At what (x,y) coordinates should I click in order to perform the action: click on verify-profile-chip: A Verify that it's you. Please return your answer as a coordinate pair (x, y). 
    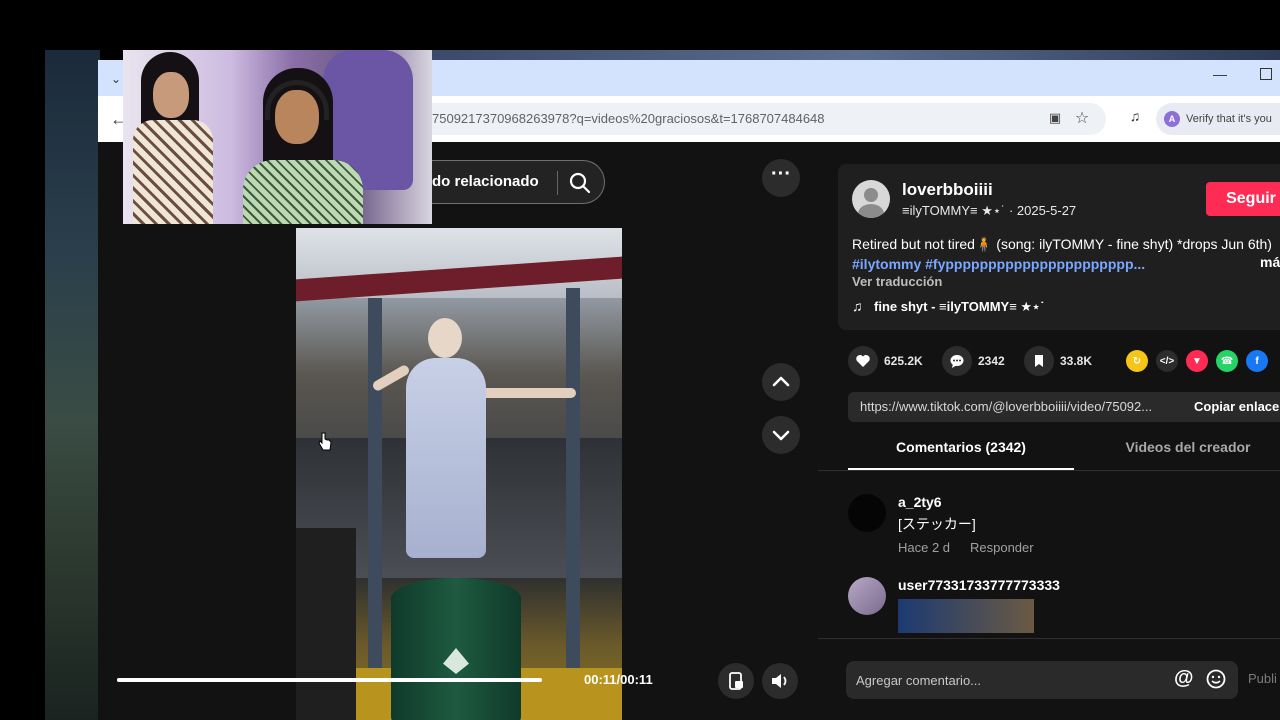
    Looking at the image, I should click on (1218, 119).